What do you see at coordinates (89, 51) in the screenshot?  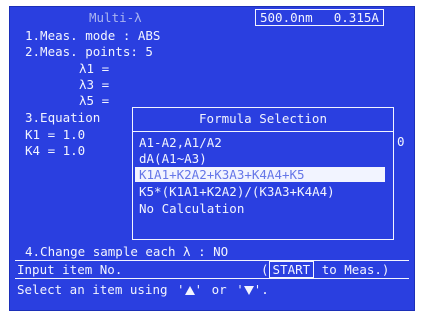 I see `menu-item-meas-points: 2.Meas. points: 5` at bounding box center [89, 51].